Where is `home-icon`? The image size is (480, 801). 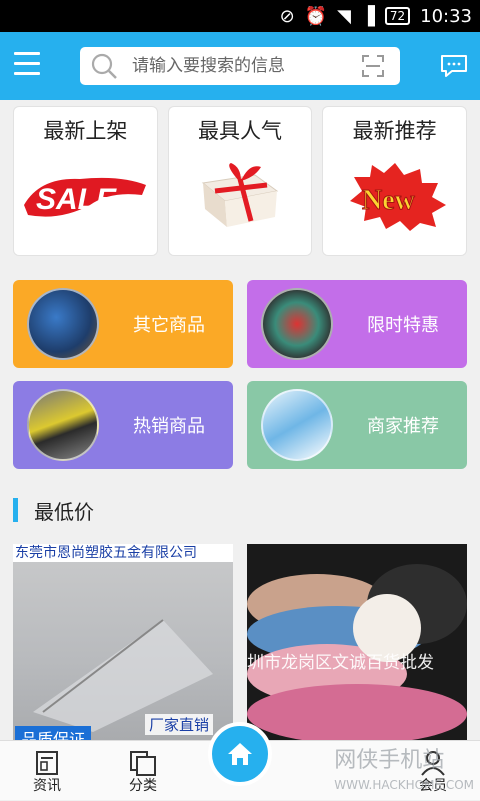 home-icon is located at coordinates (240, 754).